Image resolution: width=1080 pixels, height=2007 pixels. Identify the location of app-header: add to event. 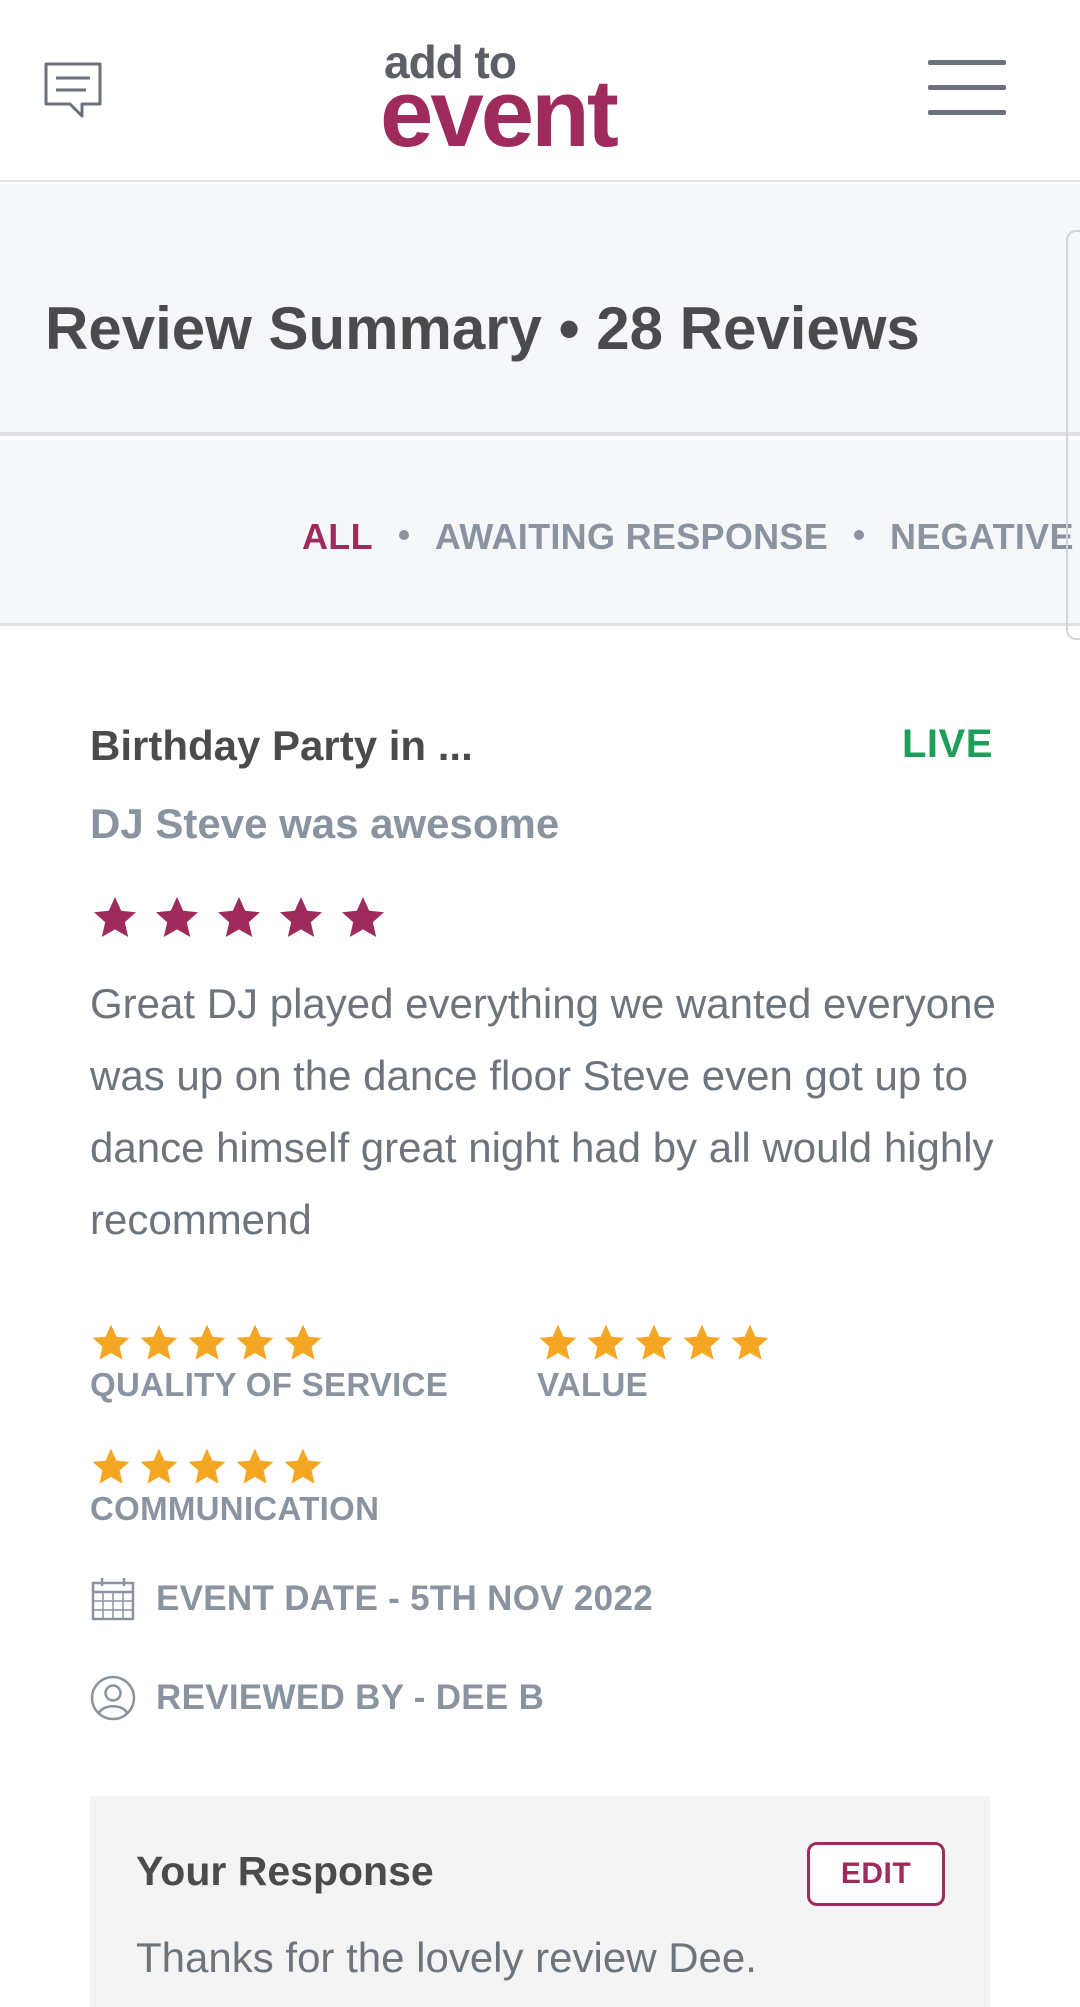
(540, 91).